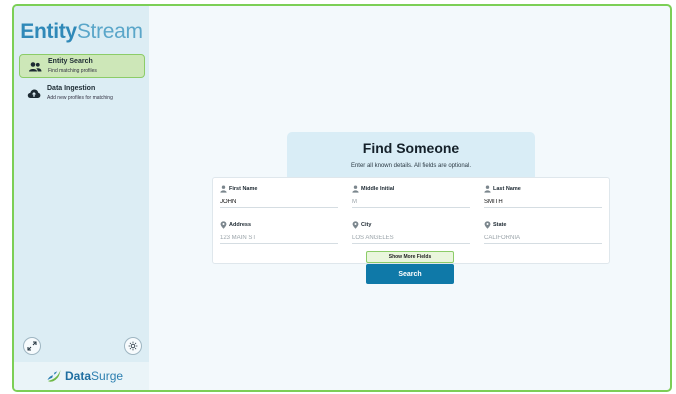 The width and height of the screenshot is (676, 394). Describe the element at coordinates (411, 238) in the screenshot. I see `city-input` at that location.